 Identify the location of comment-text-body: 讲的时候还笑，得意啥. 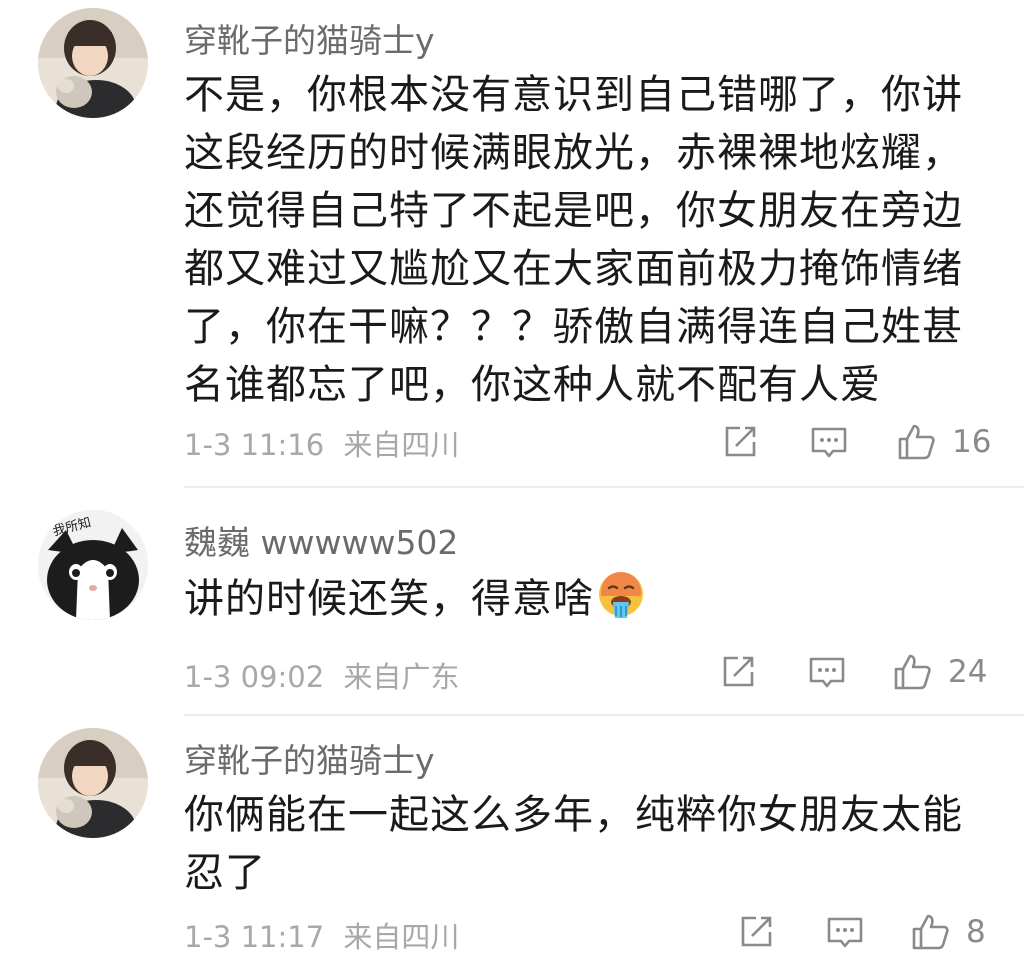
(389, 599).